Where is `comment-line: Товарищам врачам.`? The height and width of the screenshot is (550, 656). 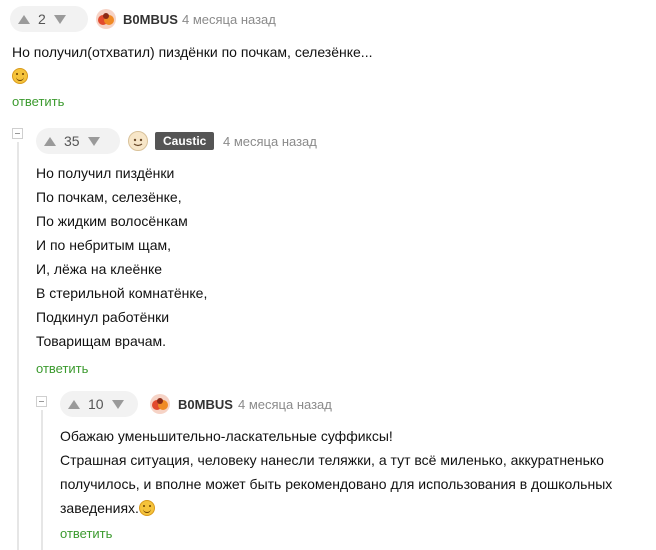
comment-line: Товарищам врачам. is located at coordinates (101, 341).